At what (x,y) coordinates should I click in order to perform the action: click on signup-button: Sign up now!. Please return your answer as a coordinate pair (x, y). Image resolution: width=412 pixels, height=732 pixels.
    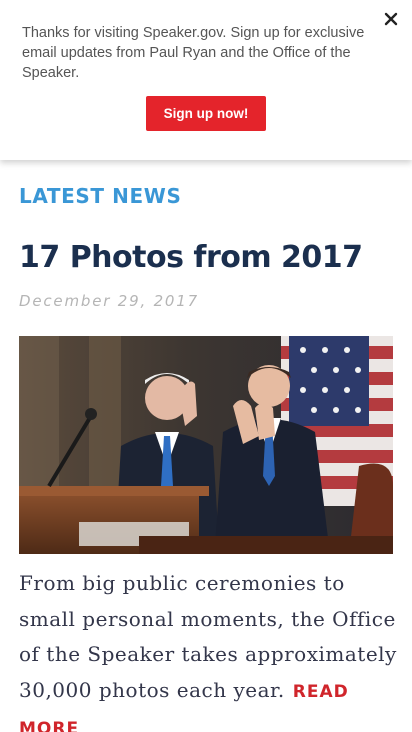
    Looking at the image, I should click on (206, 113).